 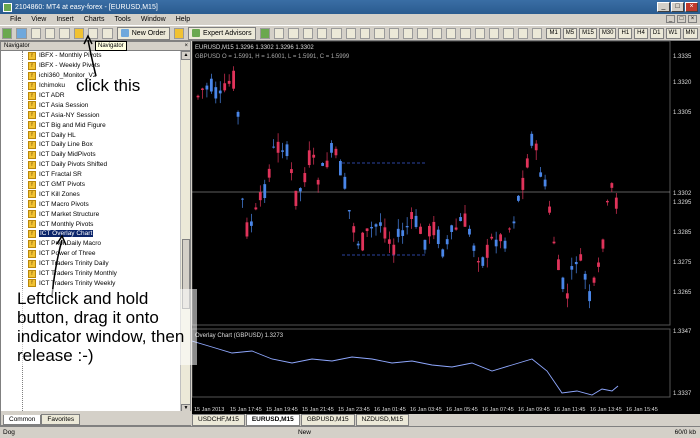 I want to click on timeframe-m5: M5, so click(x=570, y=33).